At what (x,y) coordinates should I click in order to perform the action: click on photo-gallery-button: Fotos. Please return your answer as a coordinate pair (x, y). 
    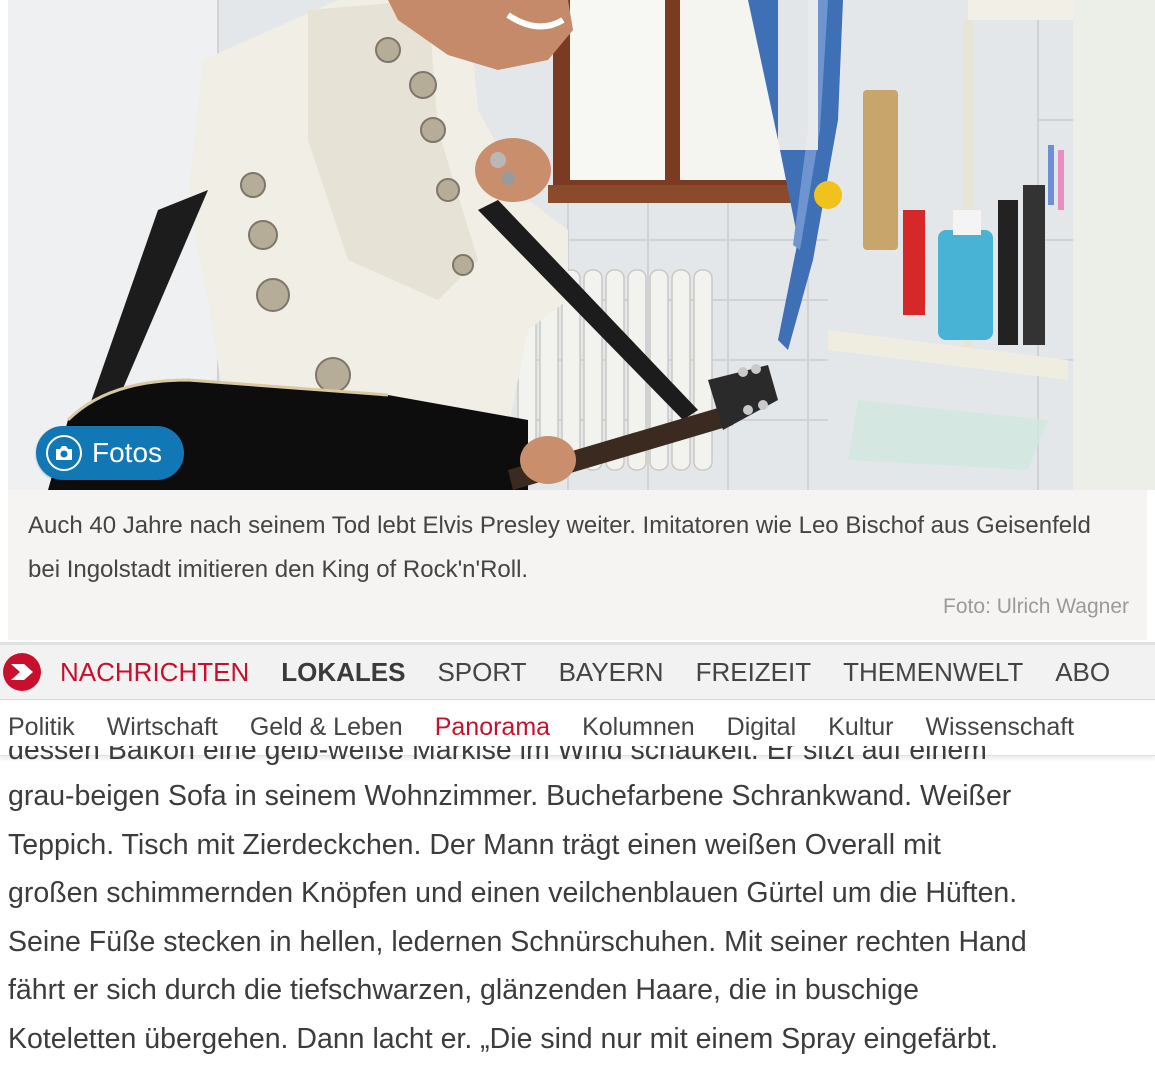
    Looking at the image, I should click on (110, 453).